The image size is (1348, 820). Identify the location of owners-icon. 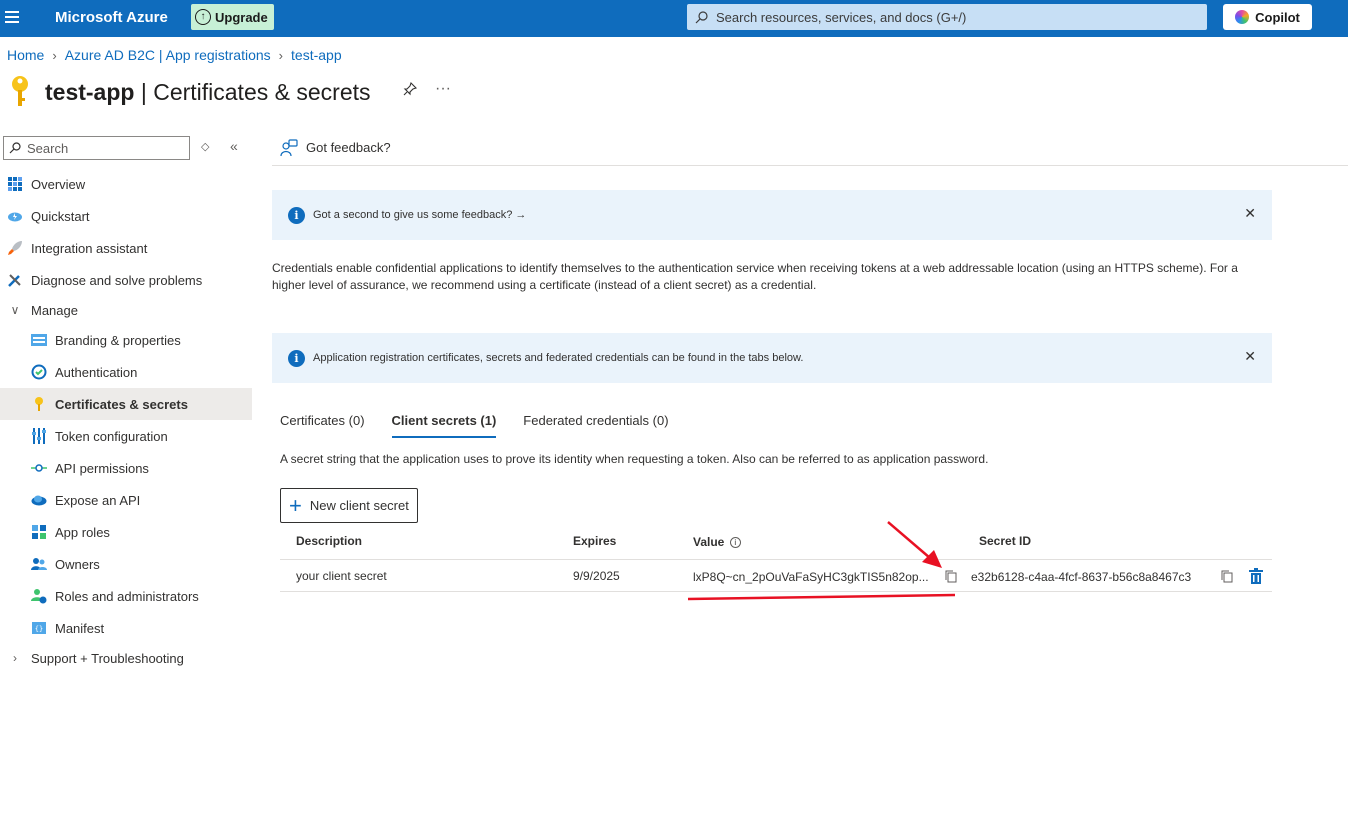
(39, 564).